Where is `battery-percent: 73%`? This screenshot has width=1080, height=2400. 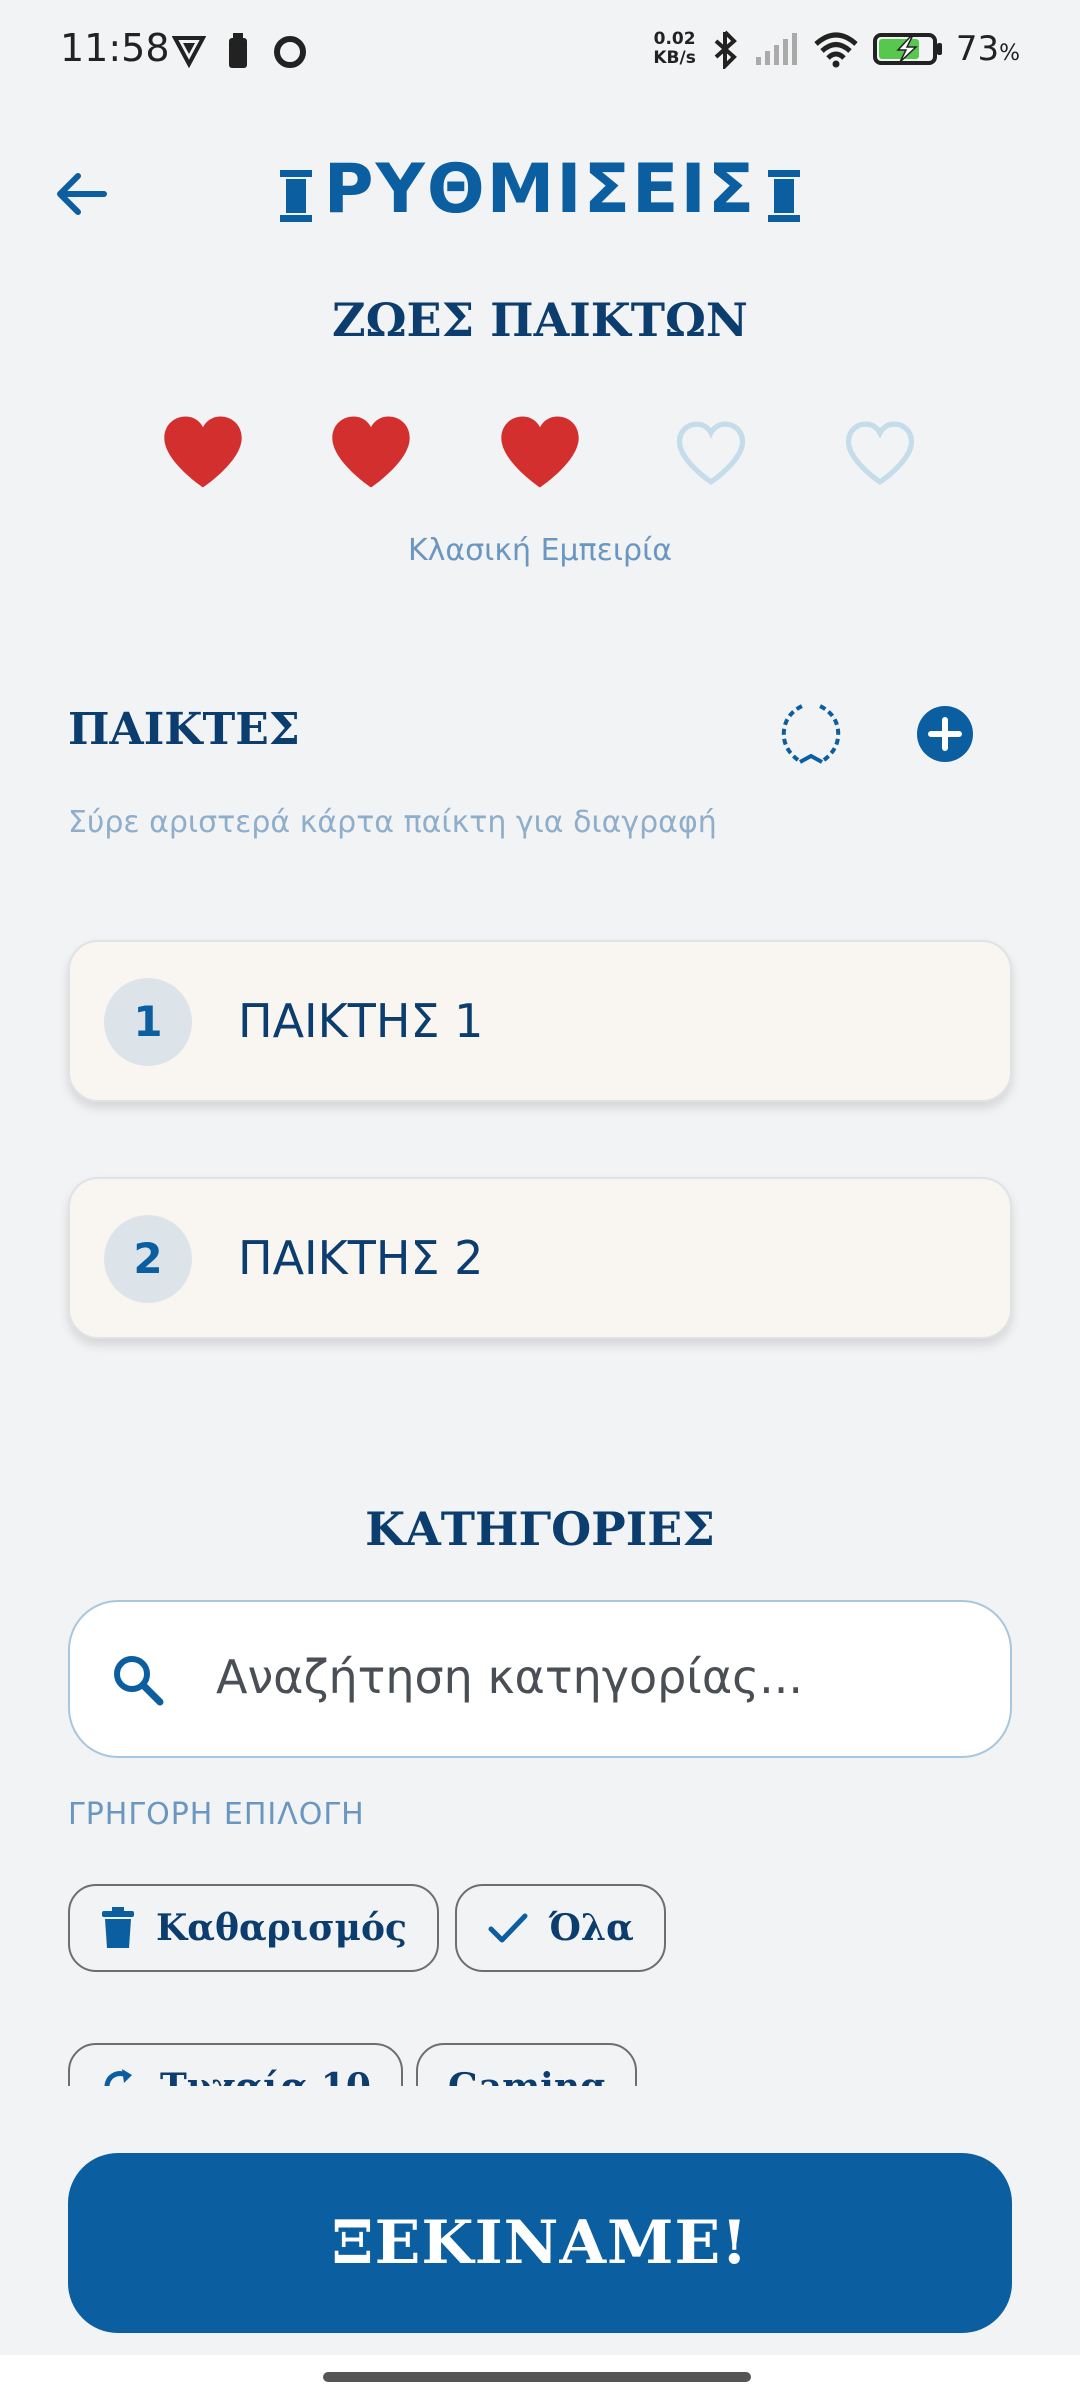
battery-percent: 73% is located at coordinates (988, 49).